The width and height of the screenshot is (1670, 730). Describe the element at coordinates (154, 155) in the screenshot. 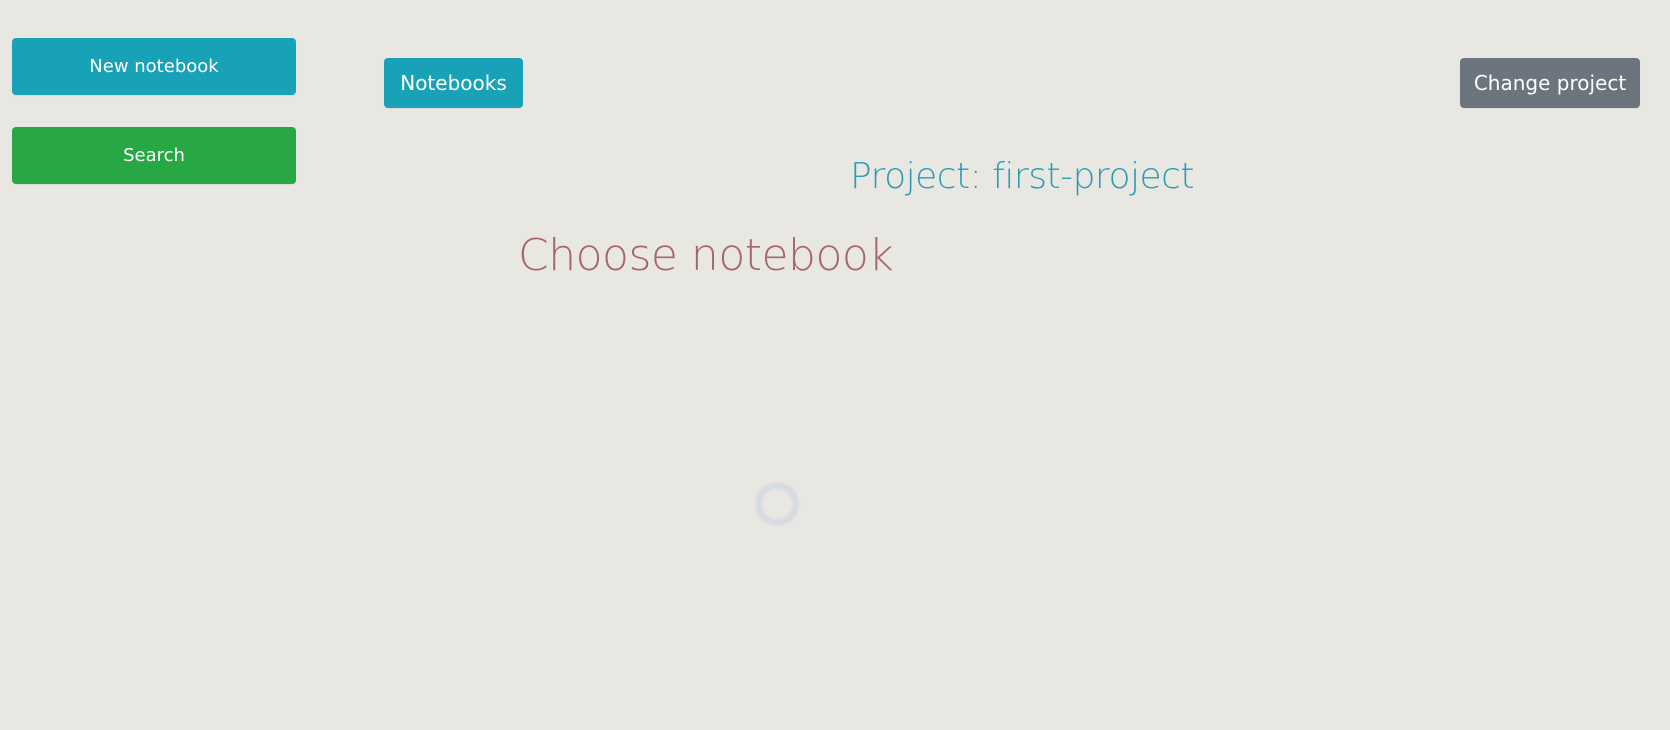

I see `search-button: Search` at that location.